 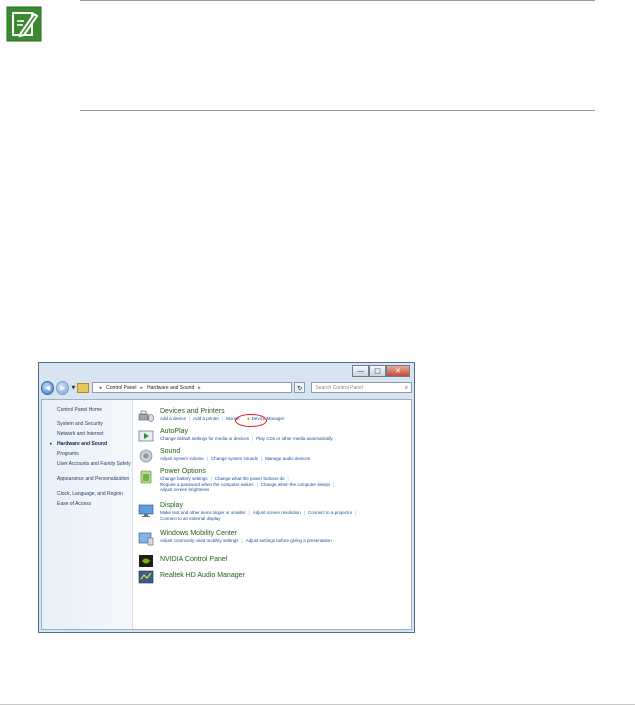 What do you see at coordinates (170, 388) in the screenshot?
I see `breadcrumb-item-hardware-and-sound: Hardware and Sound` at bounding box center [170, 388].